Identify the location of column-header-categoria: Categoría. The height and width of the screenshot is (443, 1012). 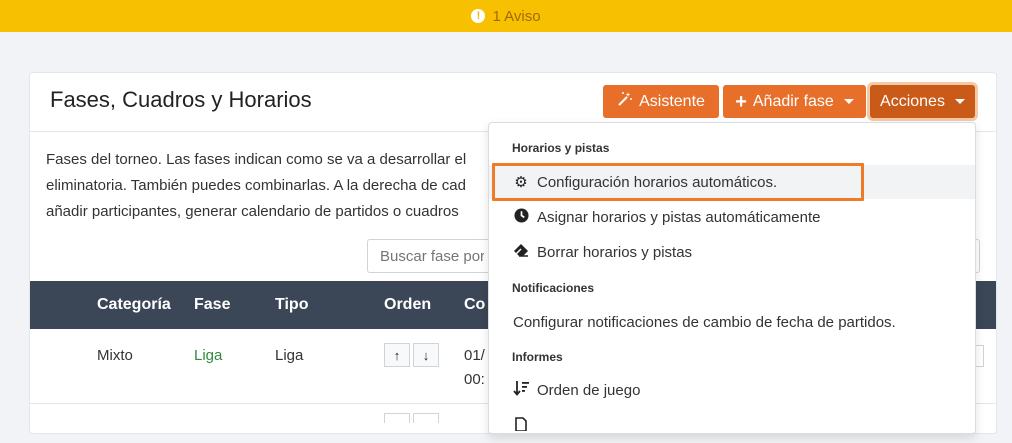
(134, 305).